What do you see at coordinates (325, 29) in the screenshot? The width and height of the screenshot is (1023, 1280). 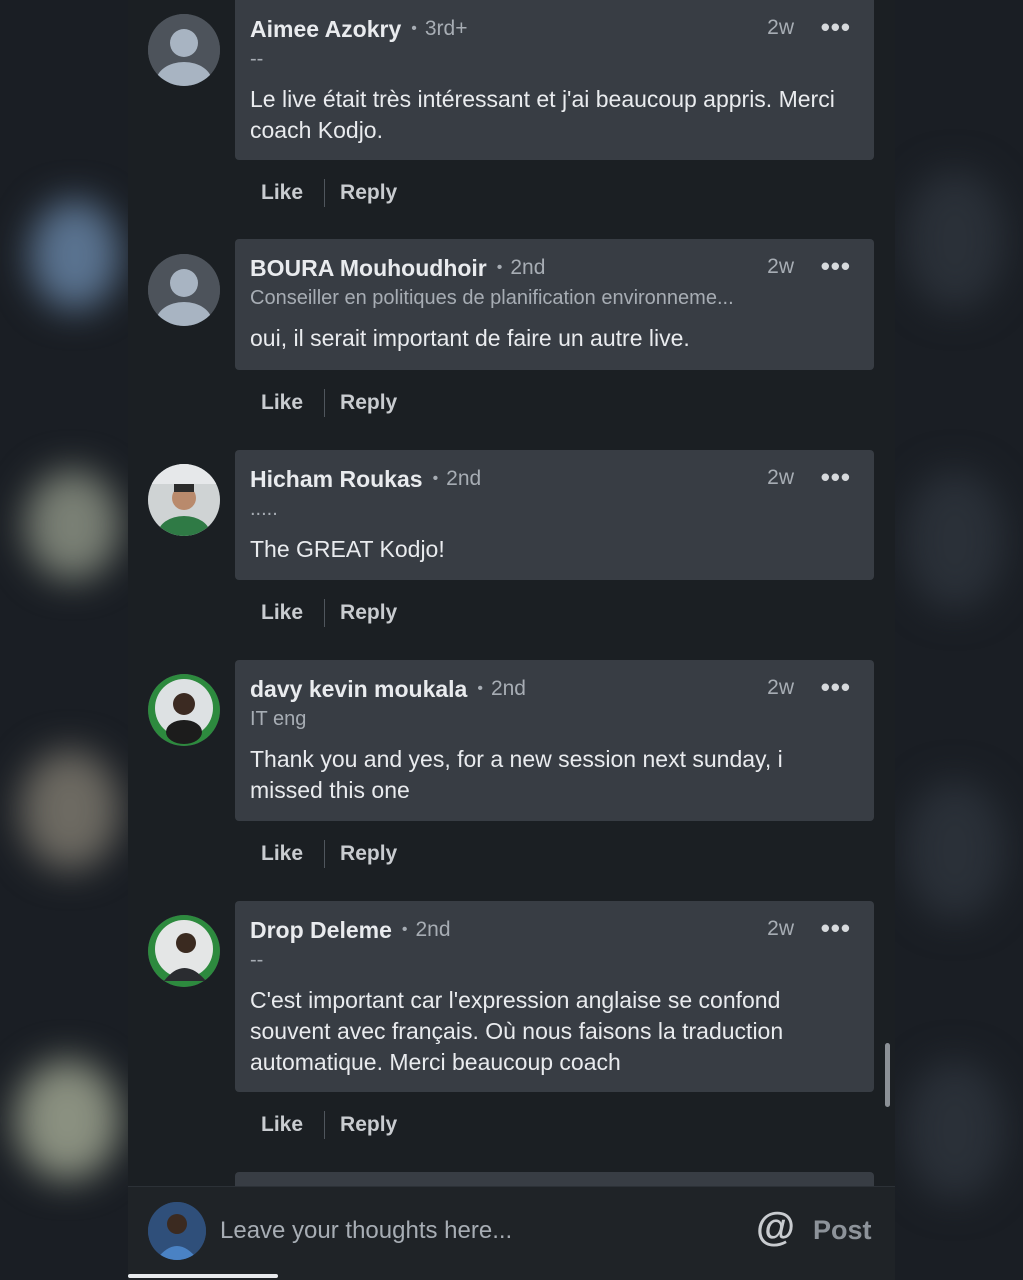 I see `author-name: Aimee Azokry` at bounding box center [325, 29].